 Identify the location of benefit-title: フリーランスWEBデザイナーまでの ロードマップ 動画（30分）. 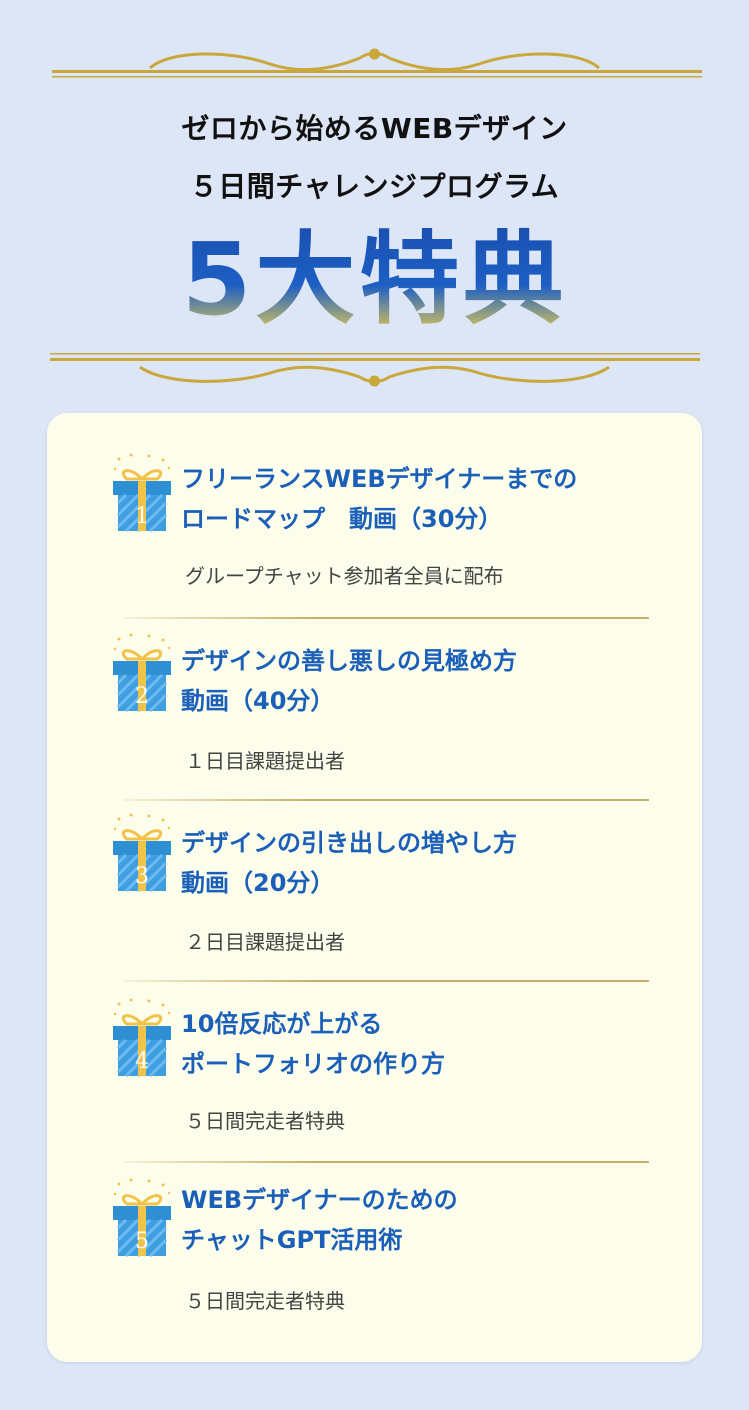
(379, 499).